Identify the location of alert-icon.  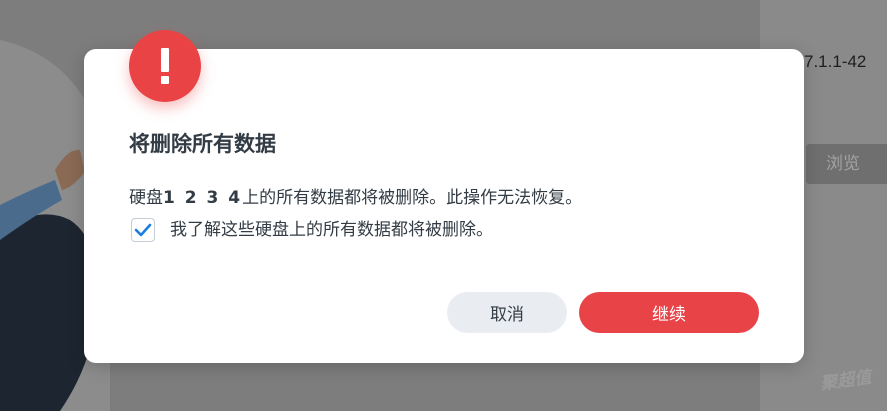
(165, 66).